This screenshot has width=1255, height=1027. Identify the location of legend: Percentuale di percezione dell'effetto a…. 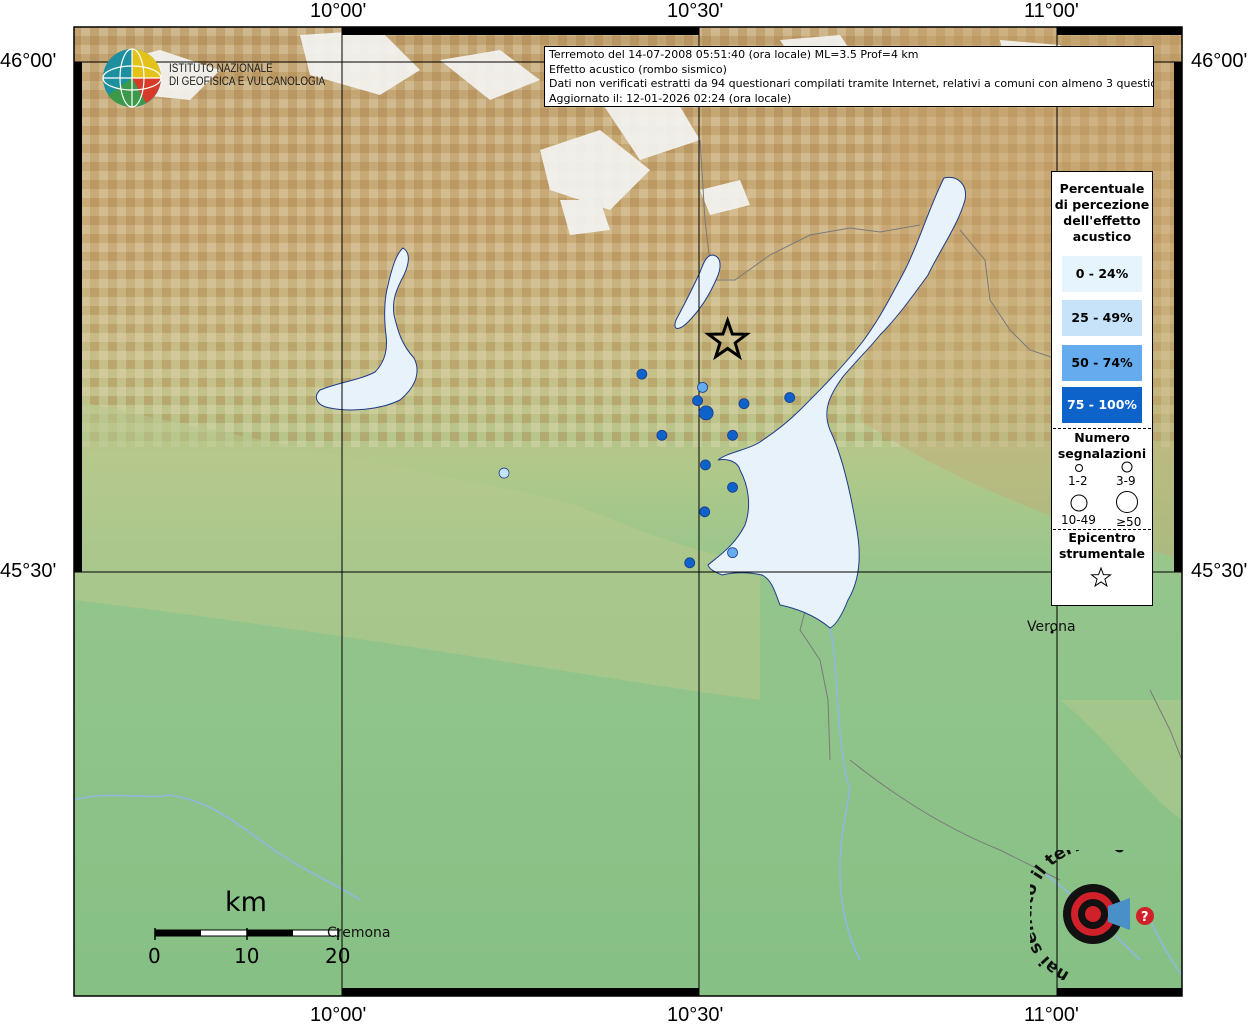
(1102, 388).